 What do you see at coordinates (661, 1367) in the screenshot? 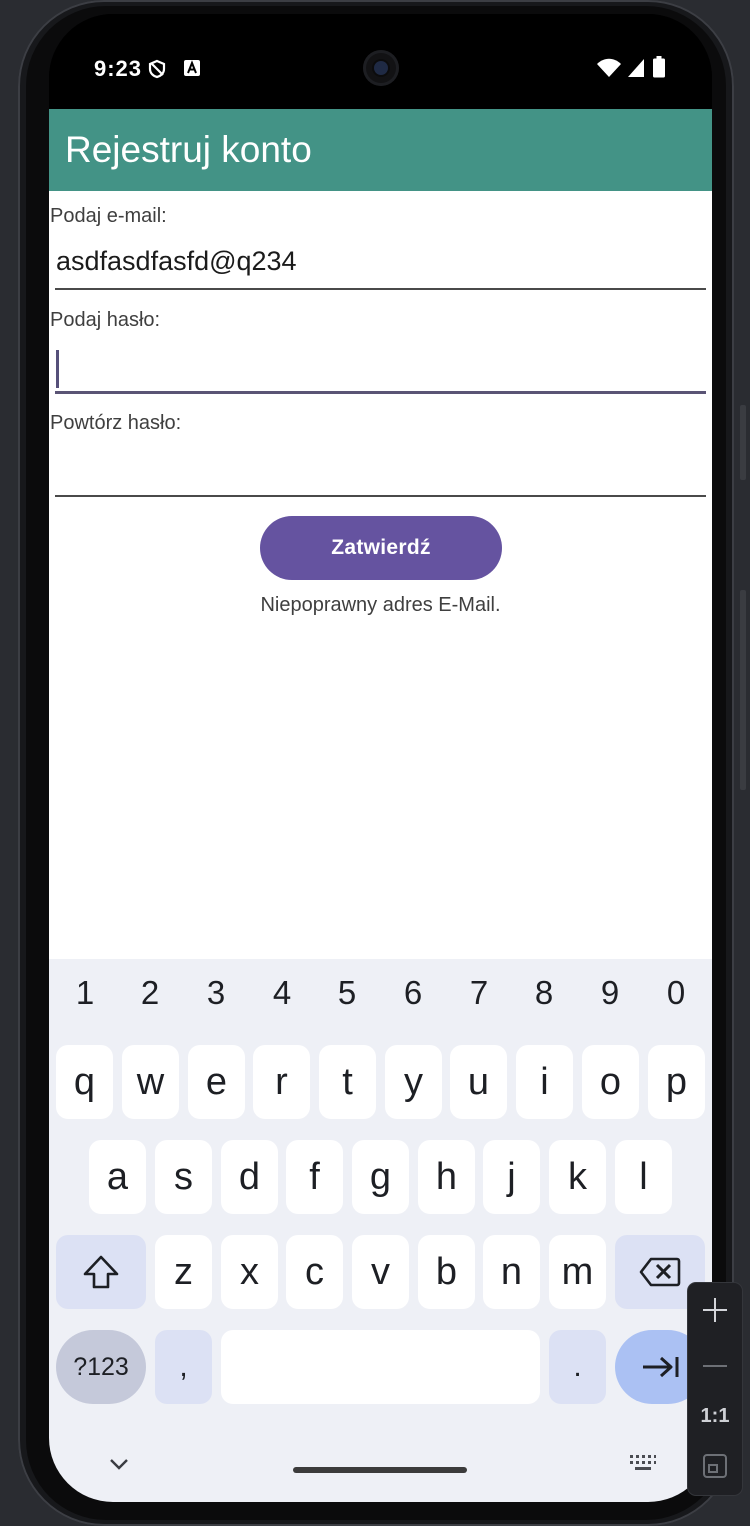
I see `next-arrow-icon` at bounding box center [661, 1367].